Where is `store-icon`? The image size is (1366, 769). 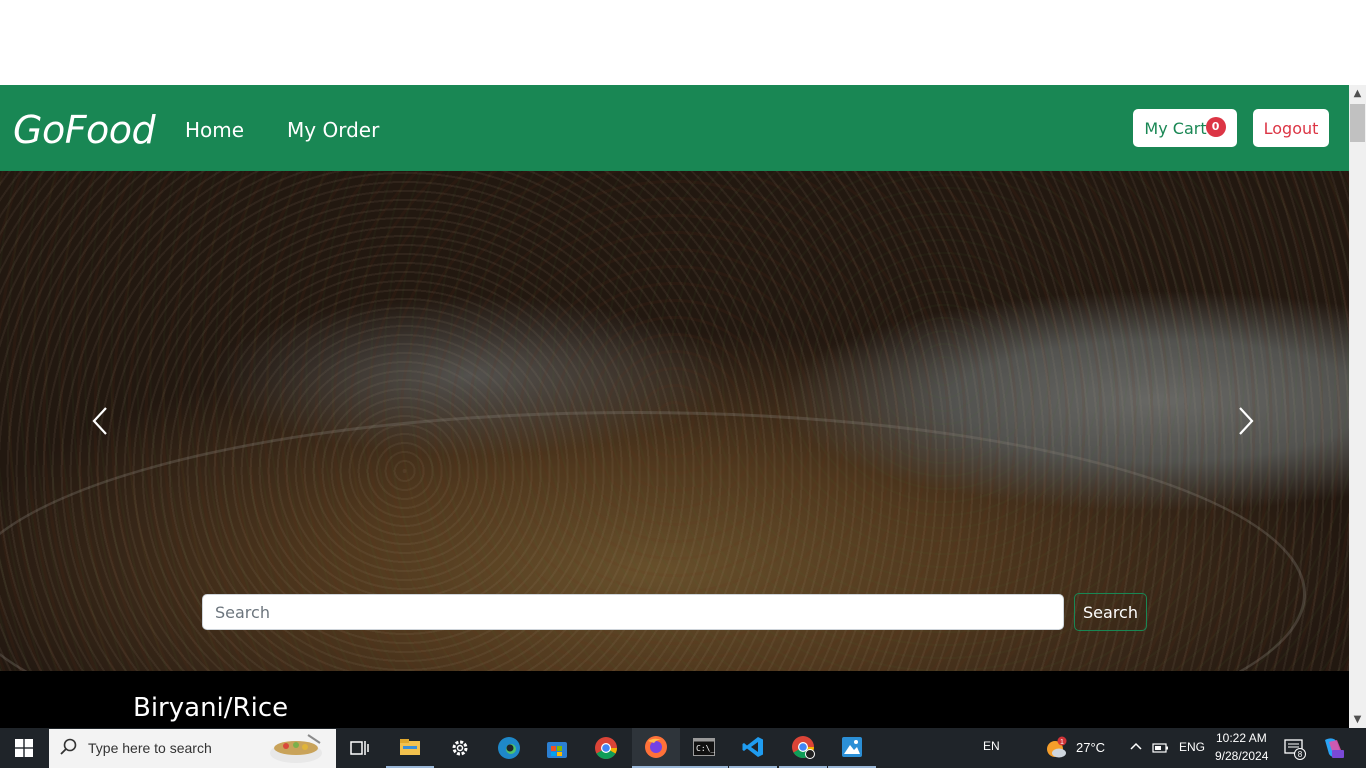 store-icon is located at coordinates (557, 750).